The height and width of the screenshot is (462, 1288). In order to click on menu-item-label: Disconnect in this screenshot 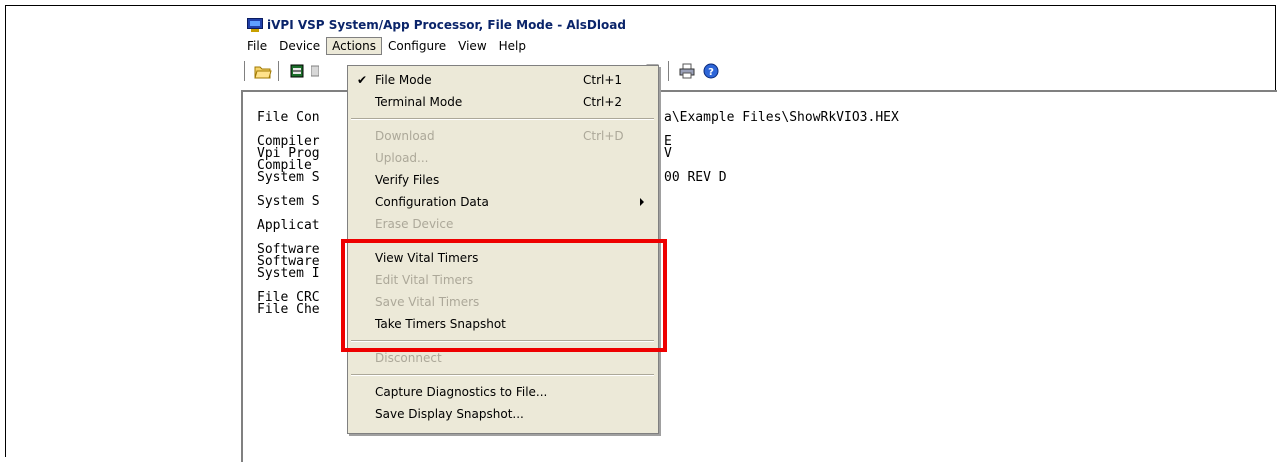, I will do `click(408, 358)`.